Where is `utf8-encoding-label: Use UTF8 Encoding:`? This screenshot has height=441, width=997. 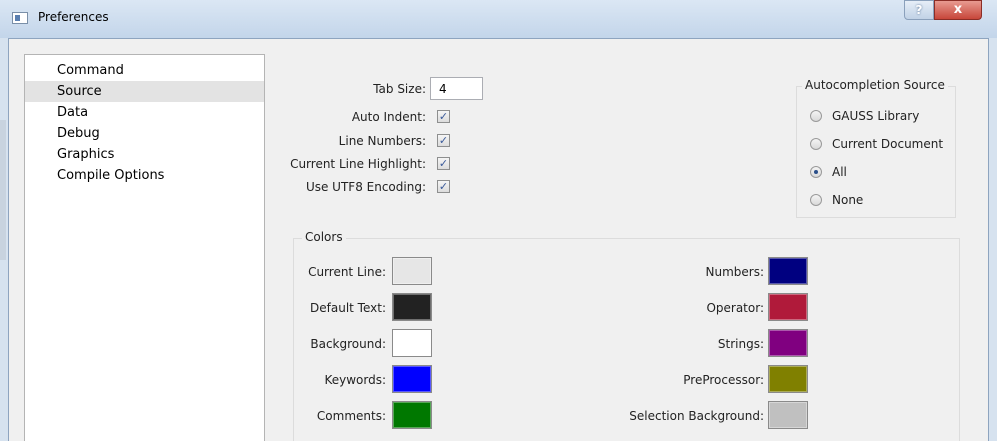 utf8-encoding-label: Use UTF8 Encoding: is located at coordinates (365, 187).